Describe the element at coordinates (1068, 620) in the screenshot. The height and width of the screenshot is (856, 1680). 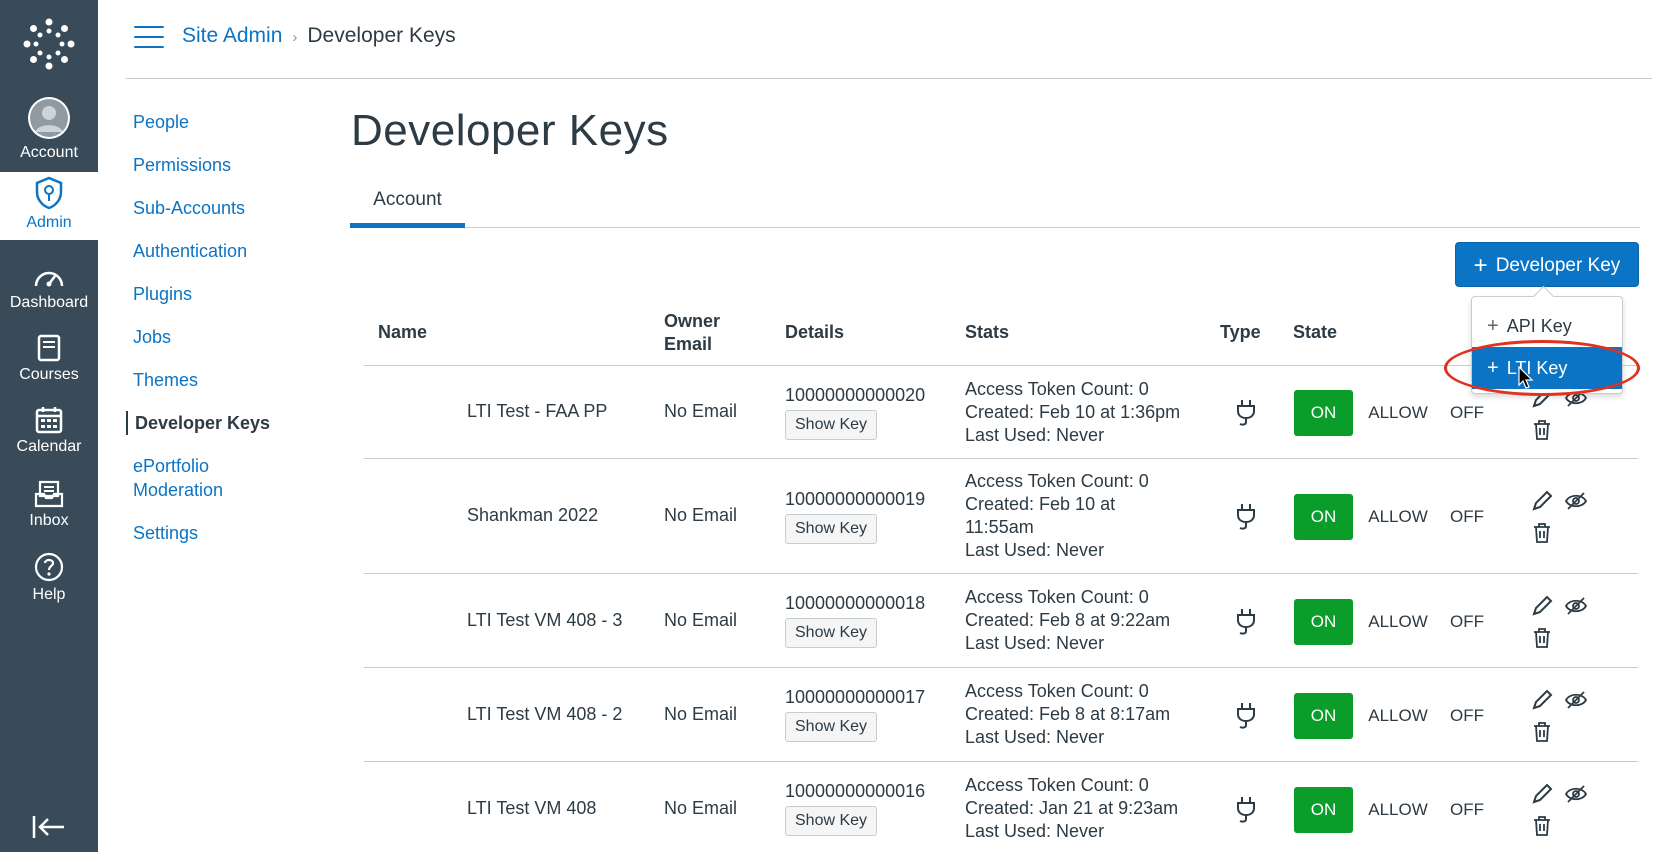
I see `stat-created: Created: Feb 8 at 9:22am` at that location.